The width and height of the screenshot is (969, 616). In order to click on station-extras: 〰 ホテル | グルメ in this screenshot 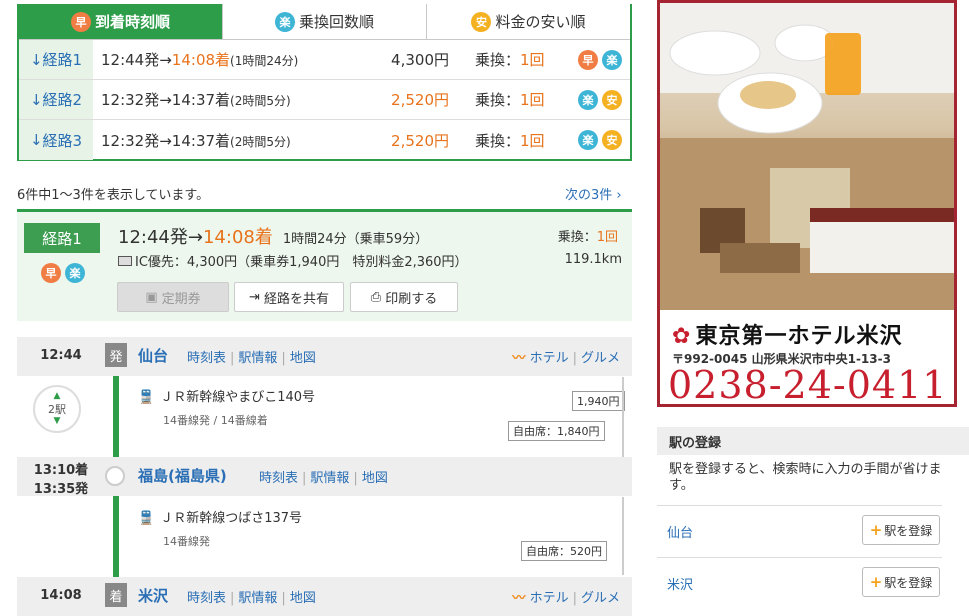, I will do `click(566, 598)`.